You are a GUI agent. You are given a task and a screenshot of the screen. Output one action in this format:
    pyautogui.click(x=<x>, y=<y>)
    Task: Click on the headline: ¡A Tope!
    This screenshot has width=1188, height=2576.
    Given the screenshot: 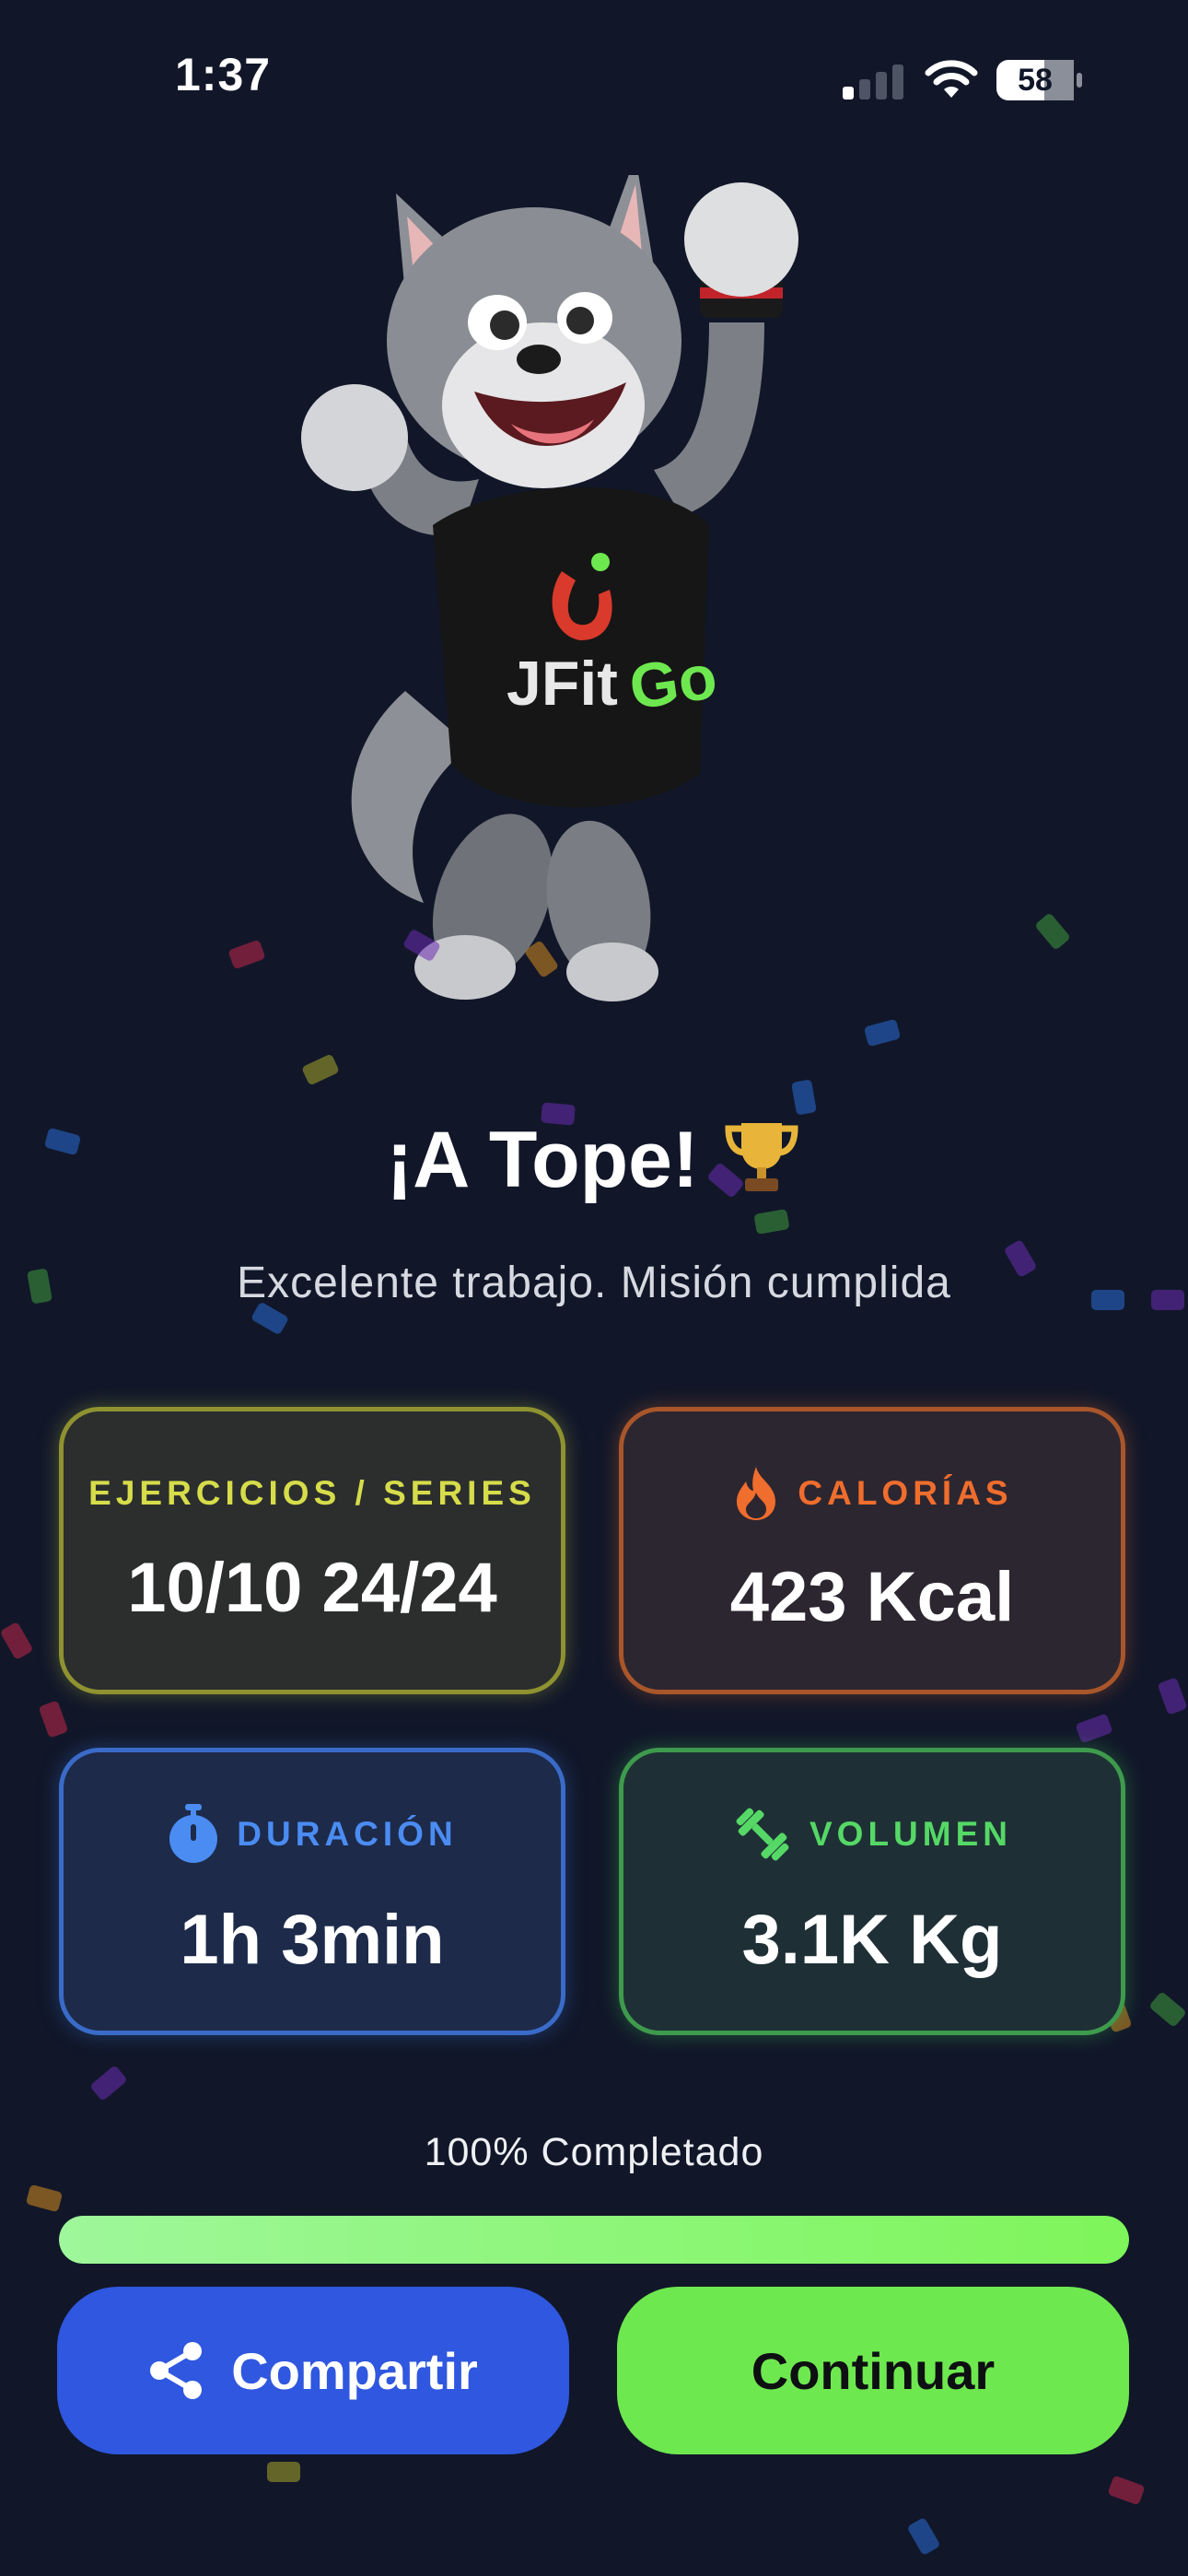 What is the action you would take?
    pyautogui.click(x=594, y=1165)
    